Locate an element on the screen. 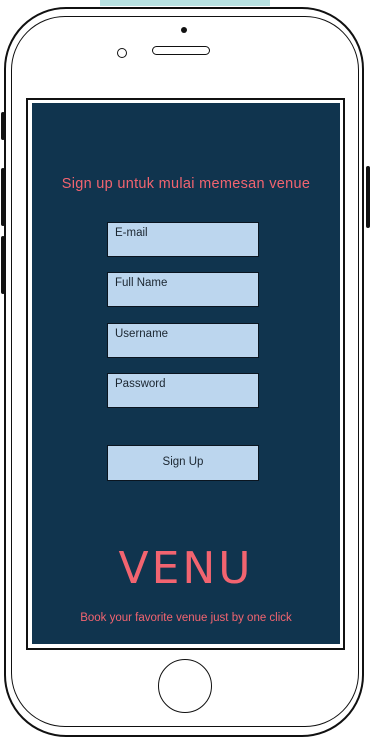 Image resolution: width=371 pixels, height=742 pixels. email-field: E-mail is located at coordinates (183, 239).